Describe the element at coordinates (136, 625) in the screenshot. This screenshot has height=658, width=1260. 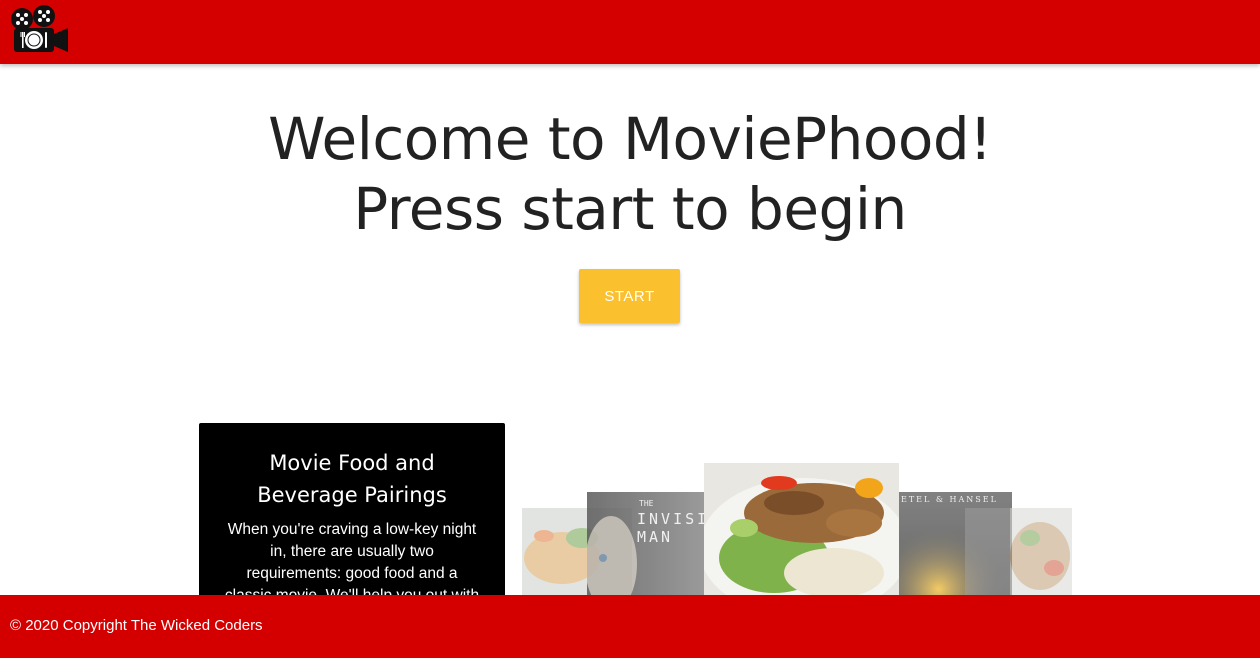
I see `copyright-text: © 2020 Copyright The Wicked Coders` at that location.